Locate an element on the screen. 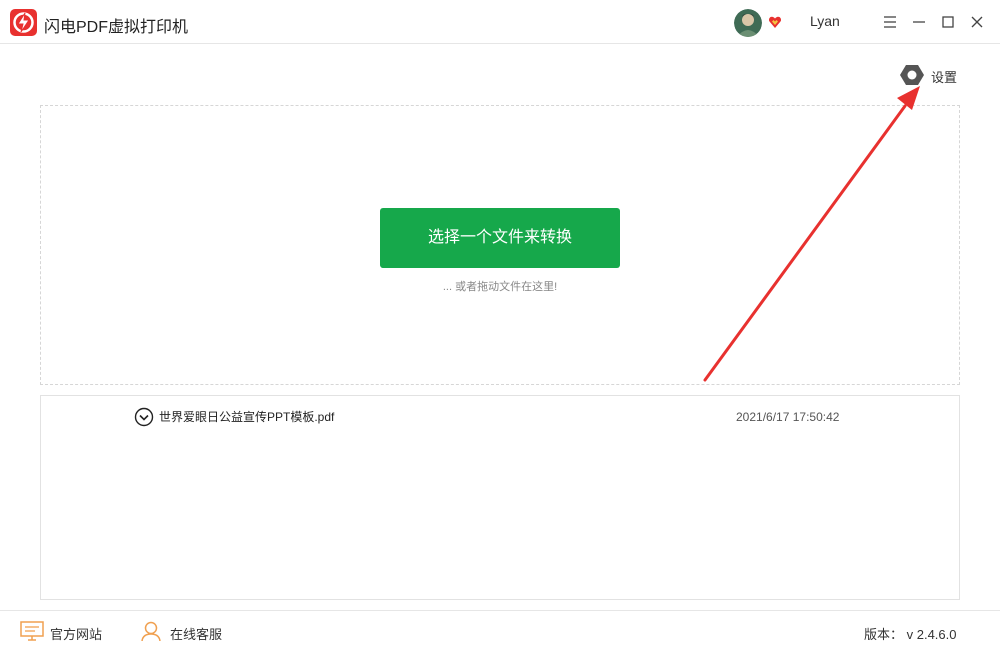 Image resolution: width=1000 pixels, height=650 pixels. close-icon is located at coordinates (977, 22).